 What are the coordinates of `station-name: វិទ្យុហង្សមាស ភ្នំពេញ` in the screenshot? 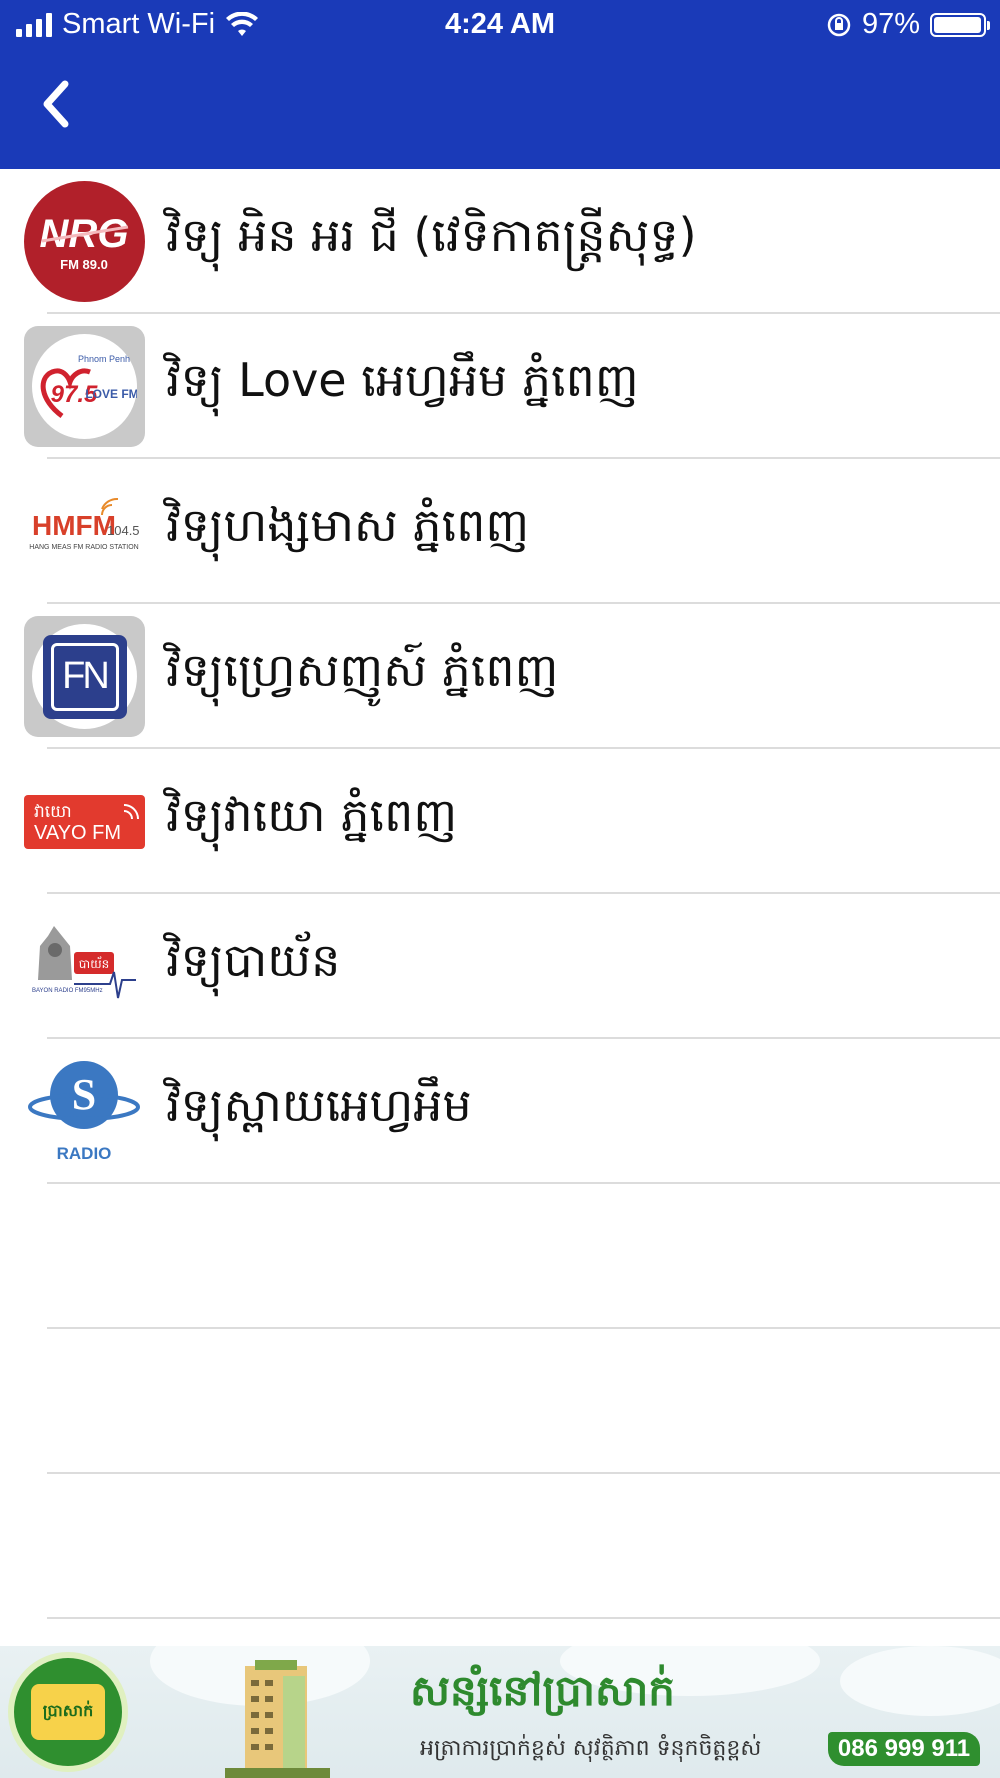 It's located at (348, 525).